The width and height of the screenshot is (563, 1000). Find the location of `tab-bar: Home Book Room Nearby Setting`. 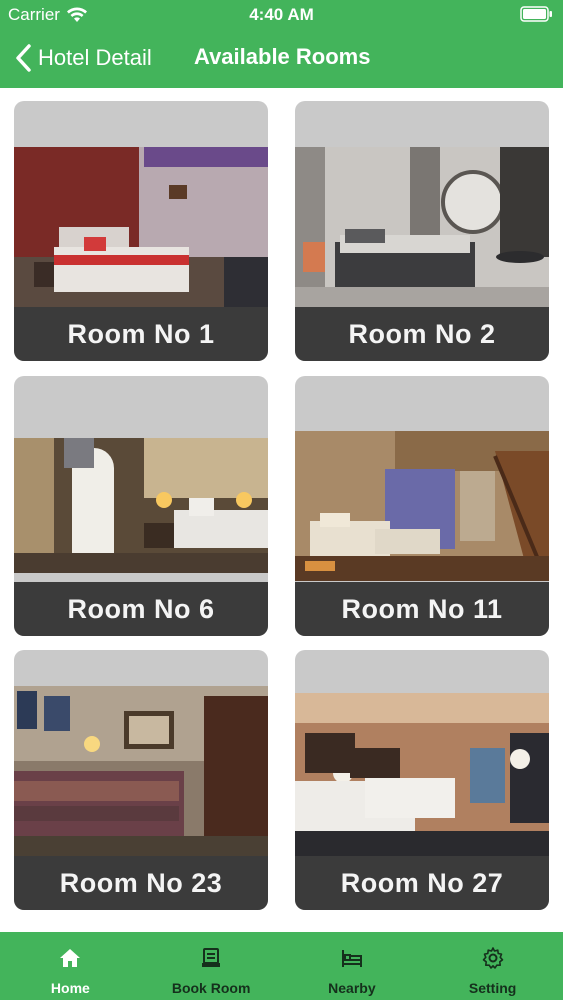

tab-bar: Home Book Room Nearby Setting is located at coordinates (281, 966).